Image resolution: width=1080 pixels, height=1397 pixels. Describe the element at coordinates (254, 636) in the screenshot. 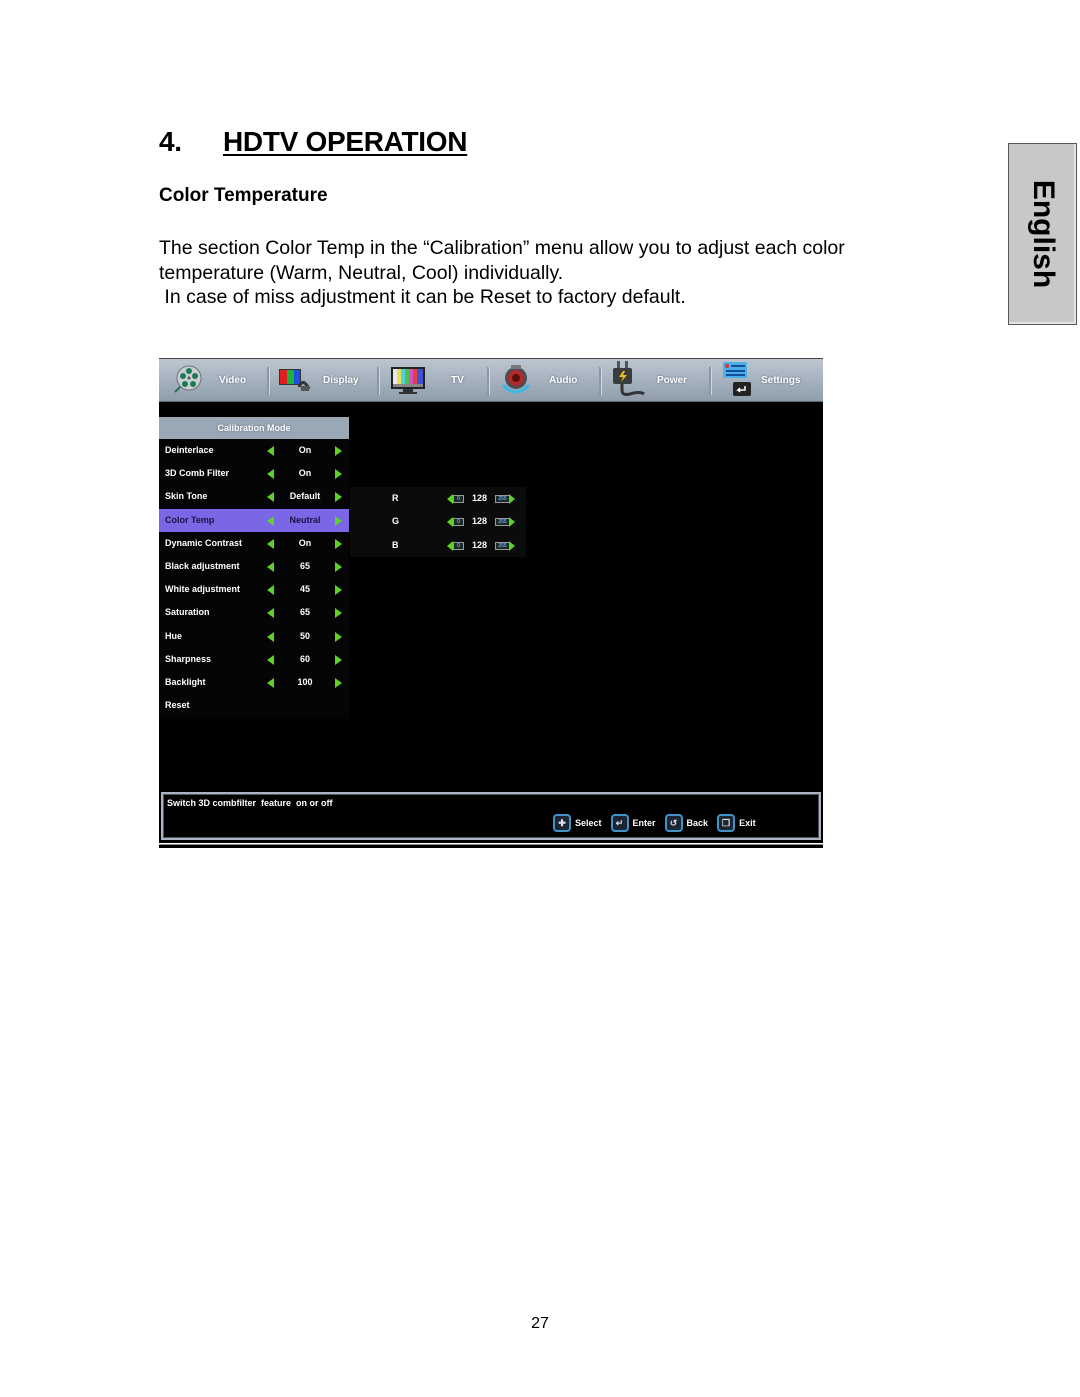

I see `menu-item-hue: Hue 50` at that location.